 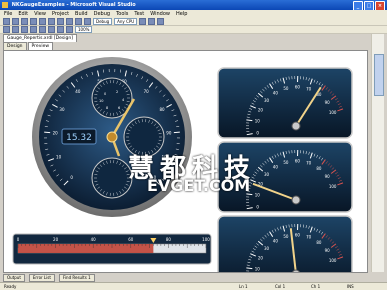 What do you see at coordinates (319, 168) in the screenshot?
I see `rg2-label-80: 80` at bounding box center [319, 168].